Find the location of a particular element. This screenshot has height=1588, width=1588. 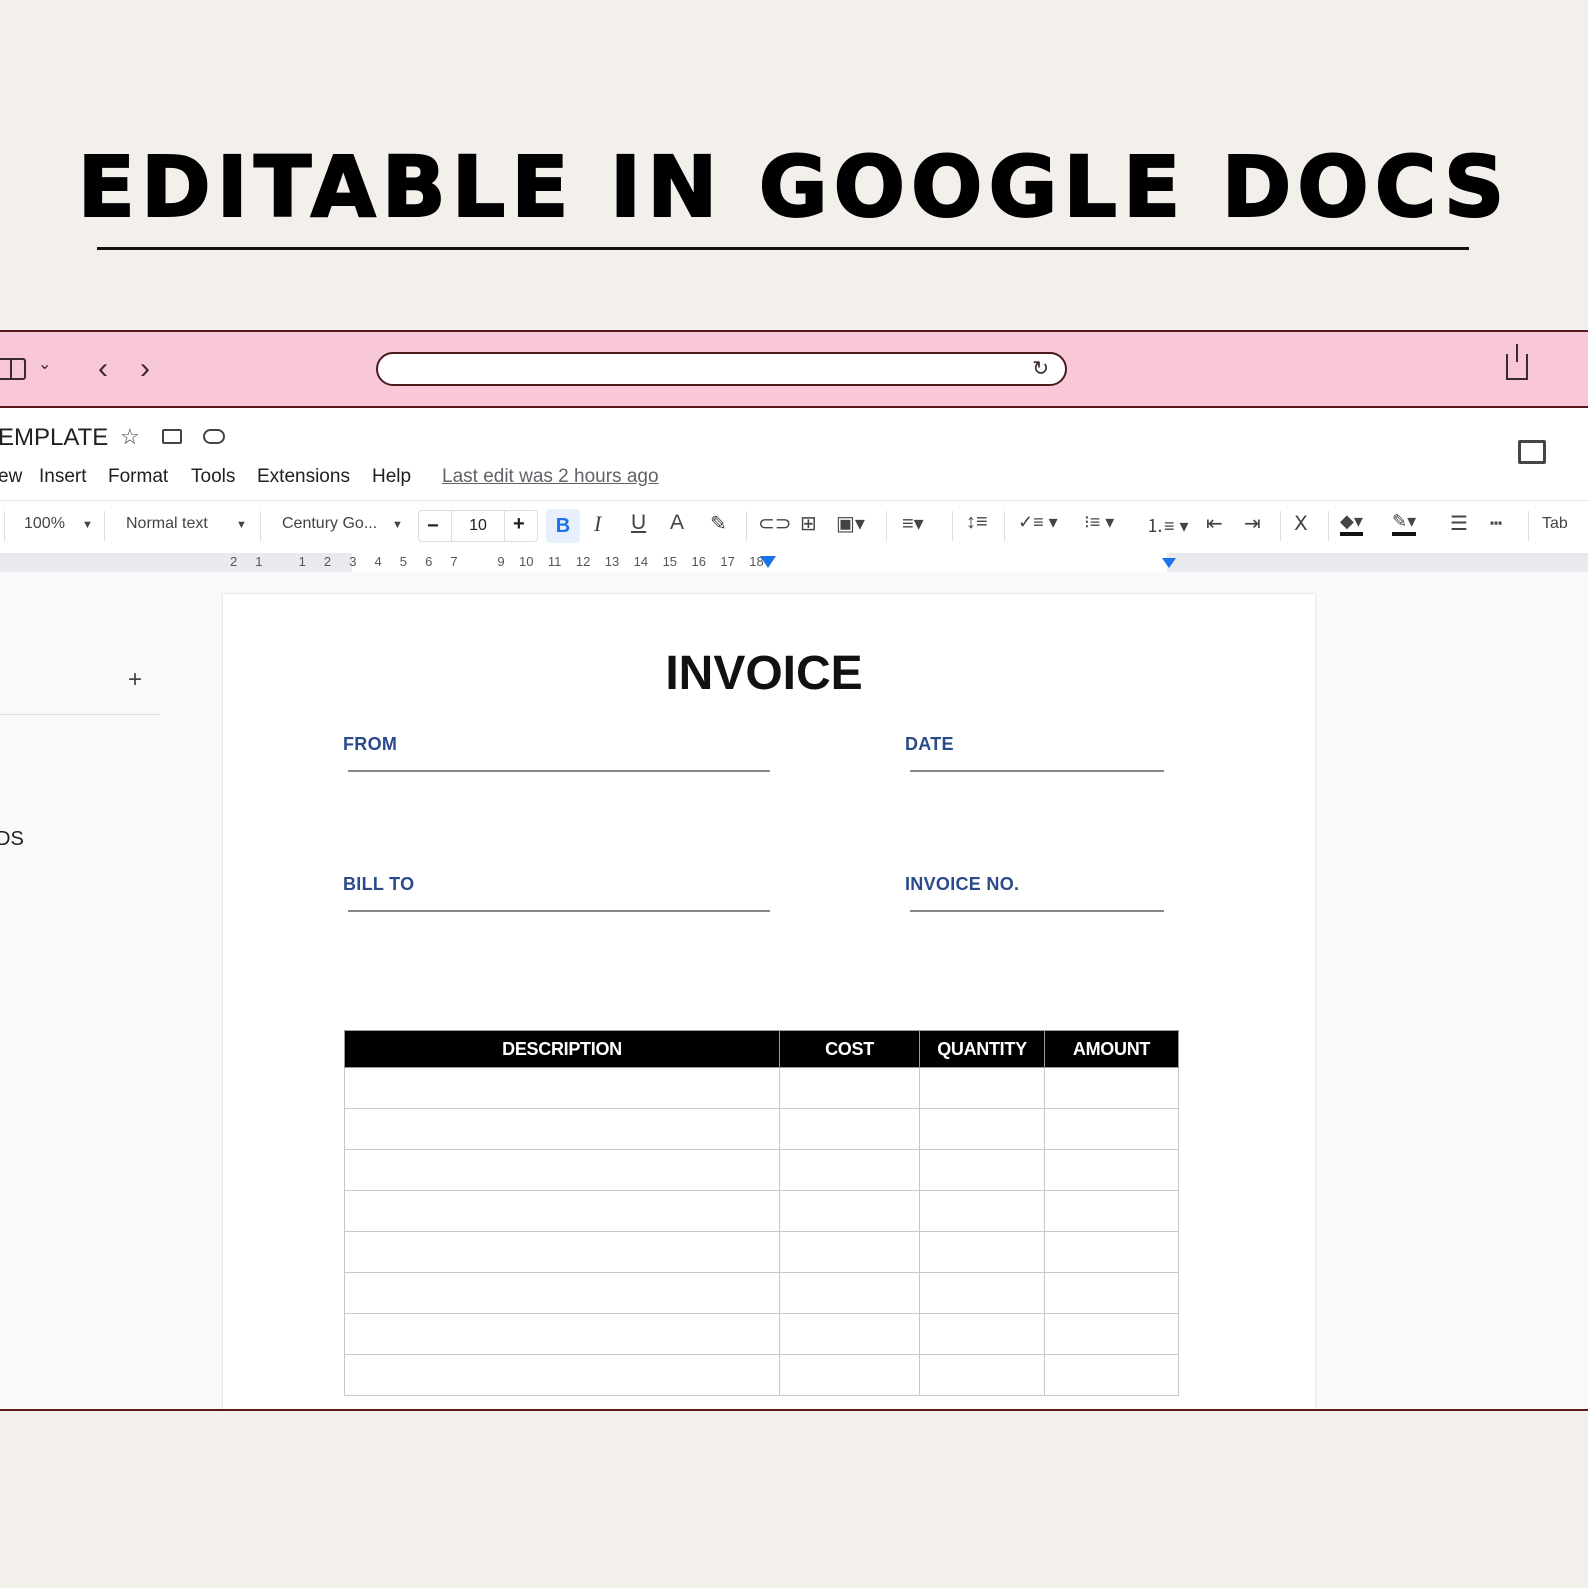

add-comment-icon: ⊞ is located at coordinates (808, 523).